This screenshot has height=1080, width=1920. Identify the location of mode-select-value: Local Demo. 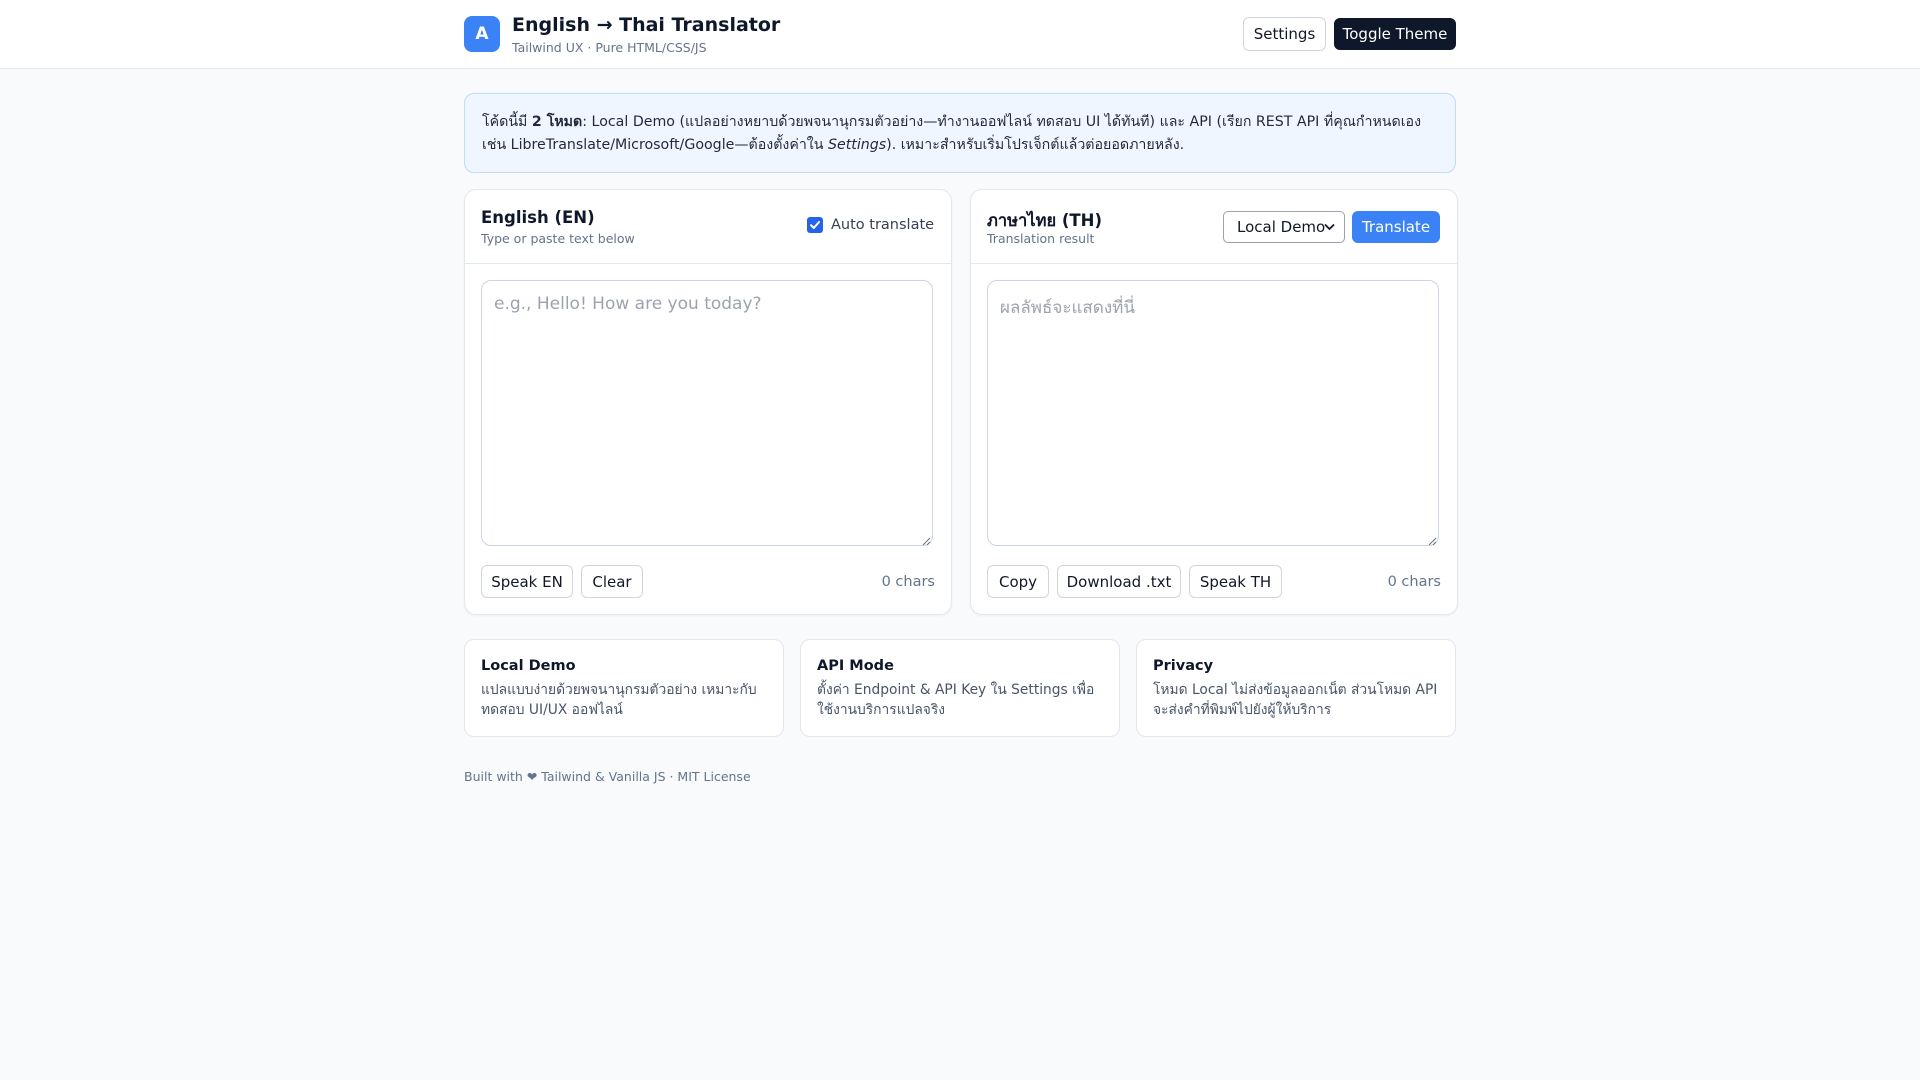
(1281, 227).